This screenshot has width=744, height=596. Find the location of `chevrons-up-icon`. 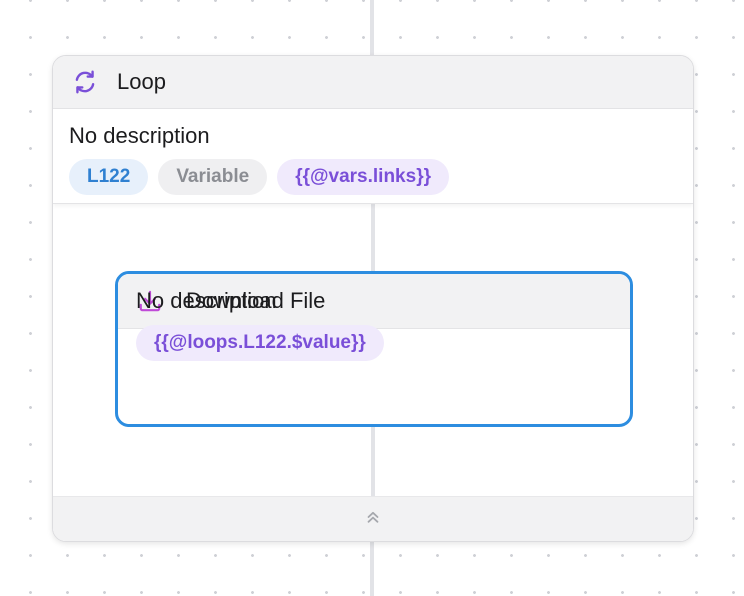

chevrons-up-icon is located at coordinates (373, 519).